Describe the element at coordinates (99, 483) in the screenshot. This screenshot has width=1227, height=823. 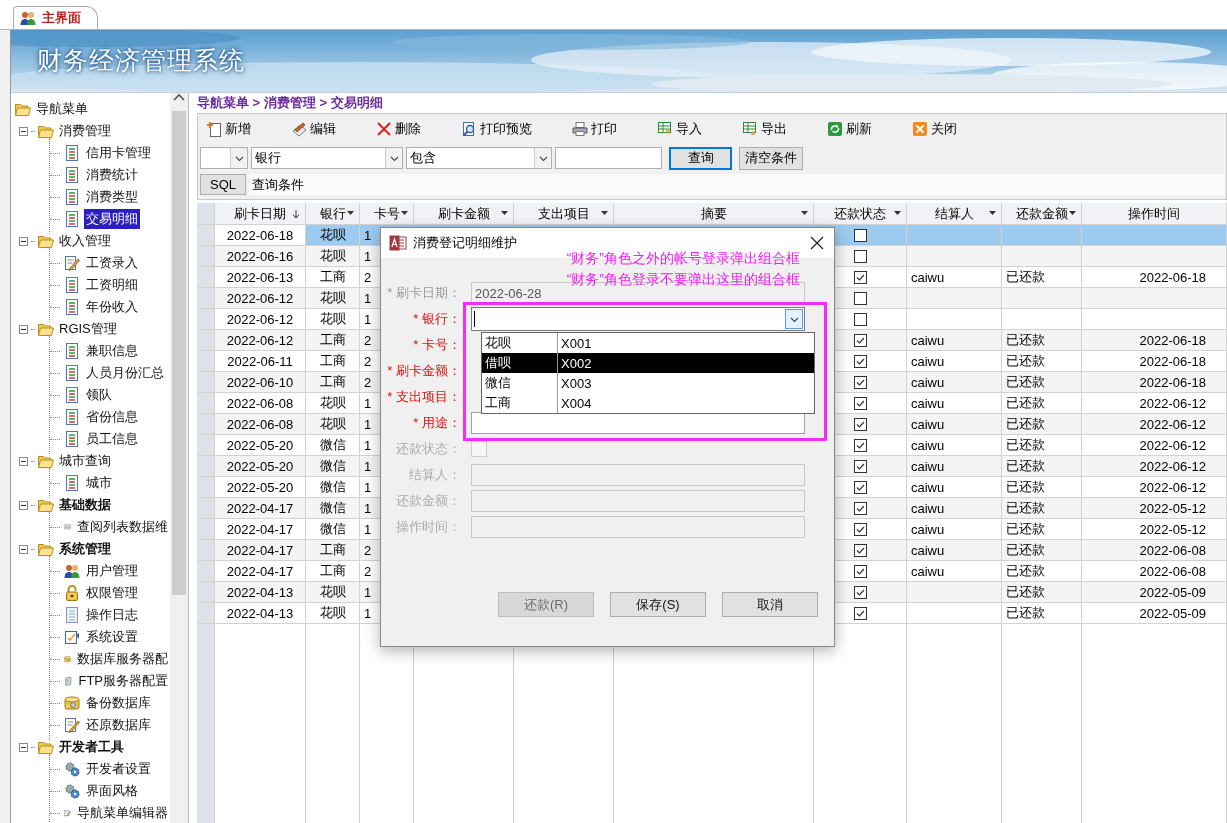
I see `tree-item: 城市` at that location.